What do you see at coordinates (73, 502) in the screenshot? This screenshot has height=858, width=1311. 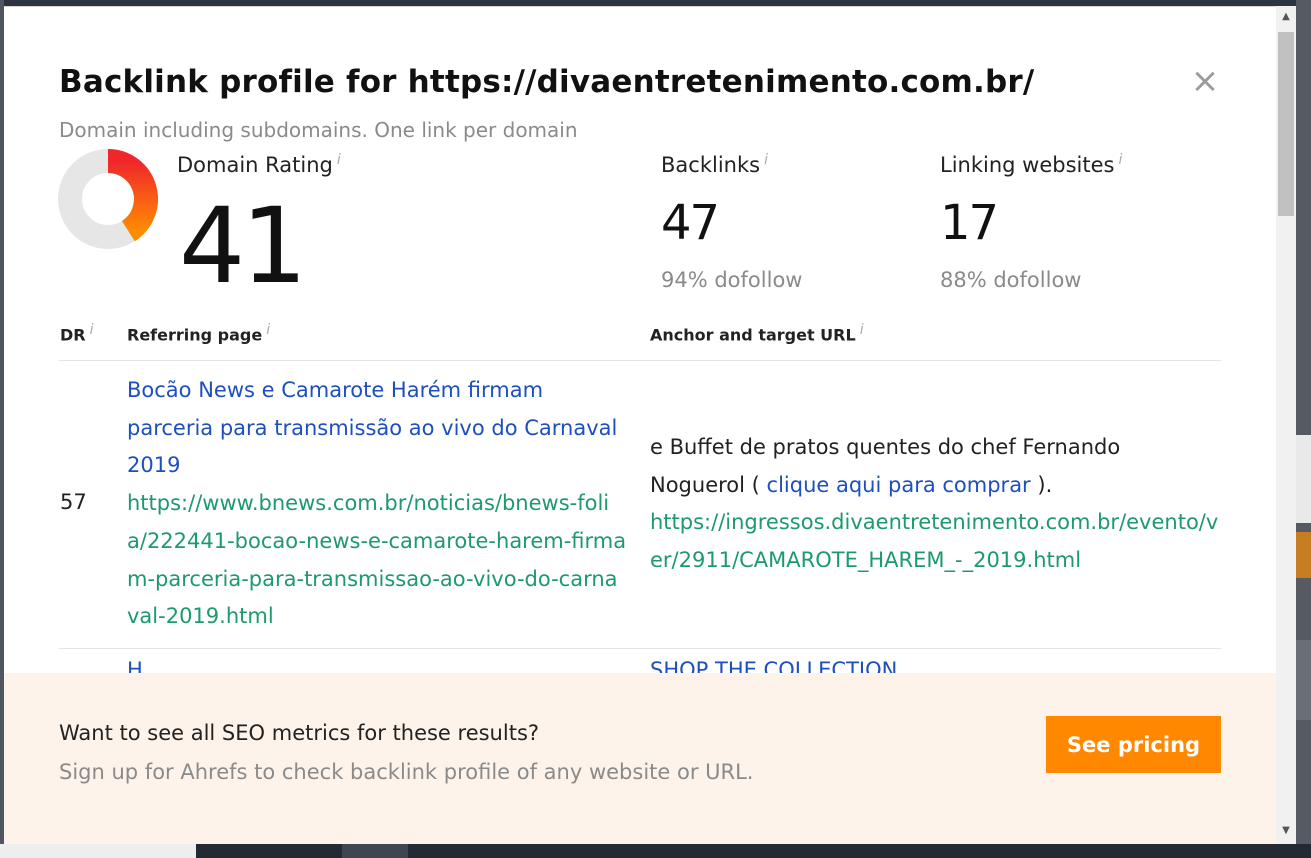 I see `row-dr-value: 57` at bounding box center [73, 502].